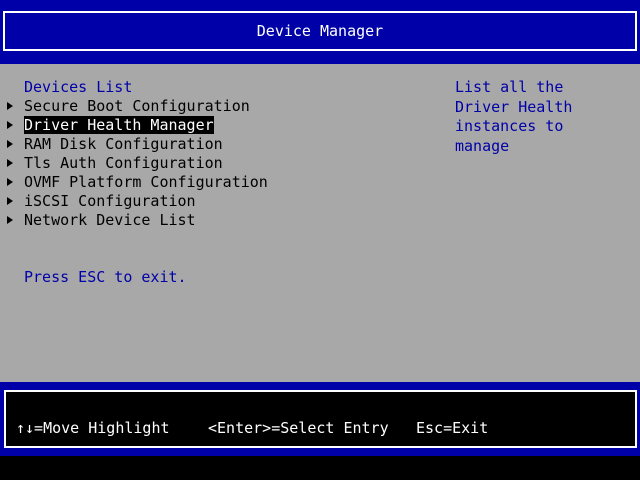  I want to click on page-title: Device Manager, so click(320, 31).